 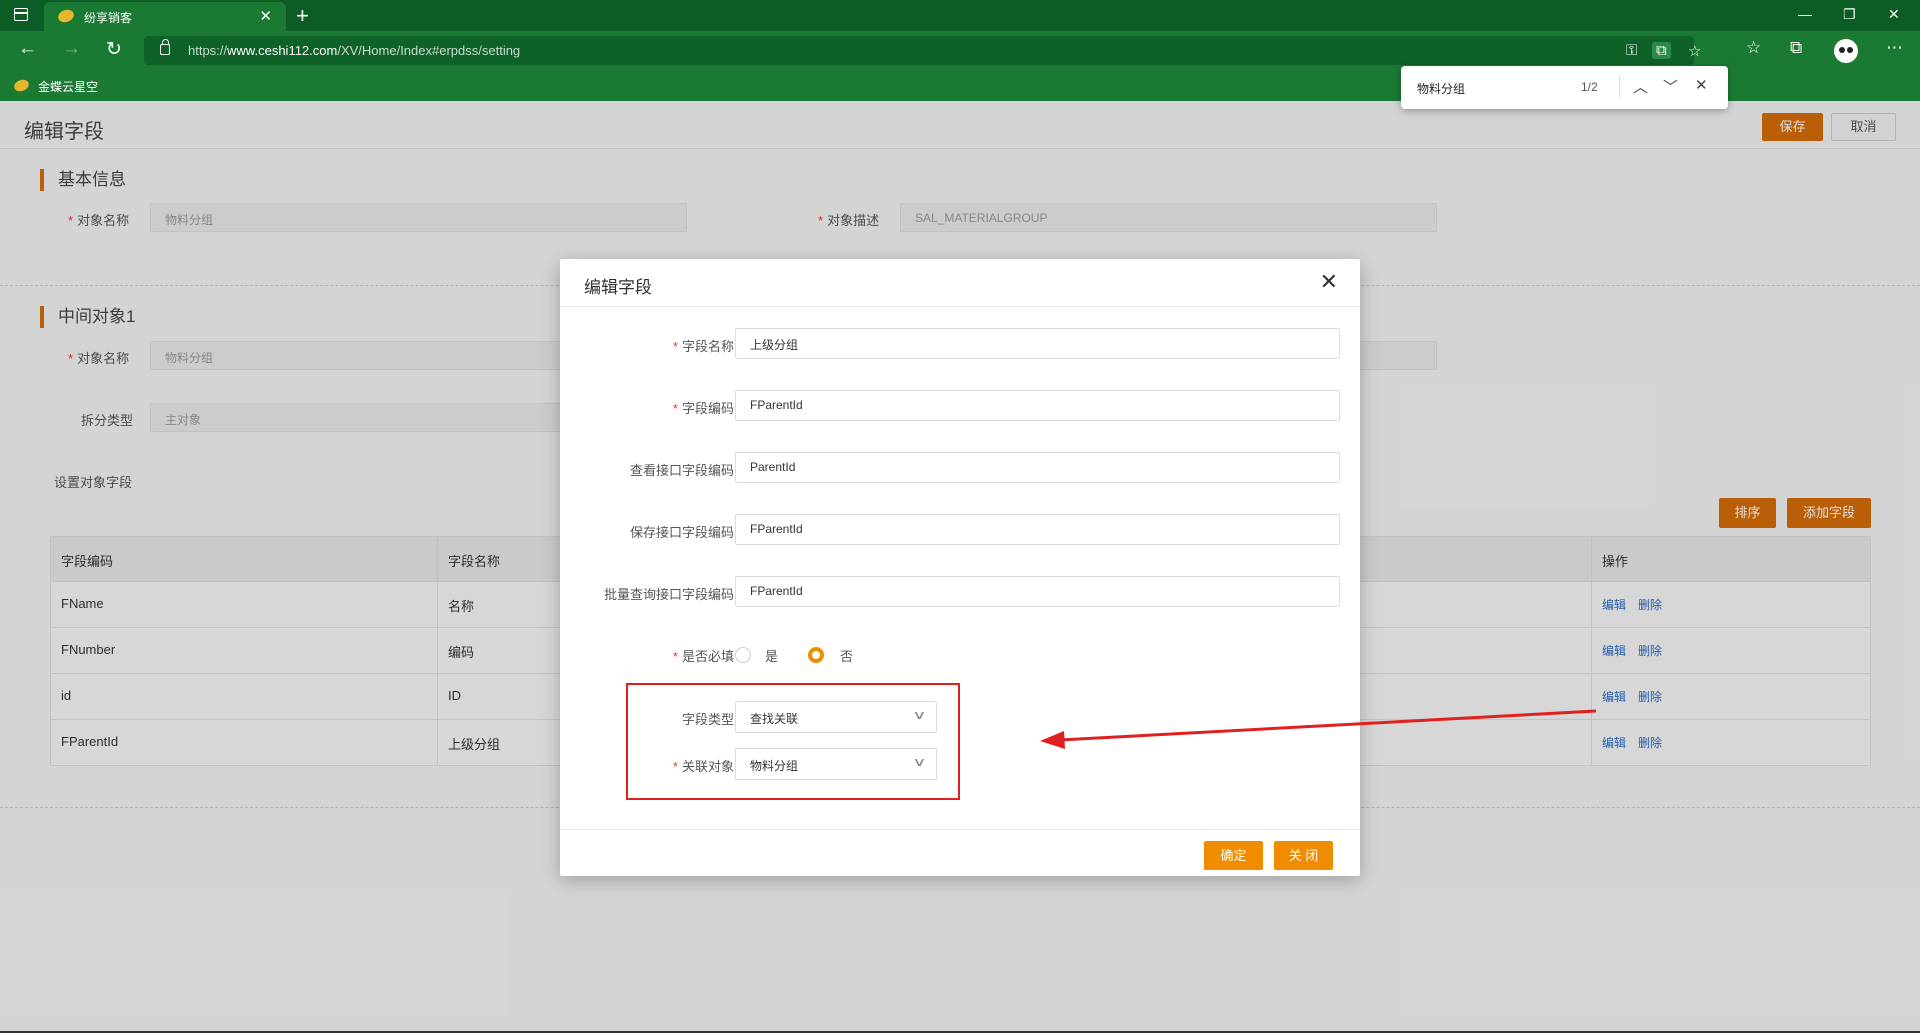 What do you see at coordinates (1037, 591) in the screenshot?
I see `batch-api-code-input: FParentId` at bounding box center [1037, 591].